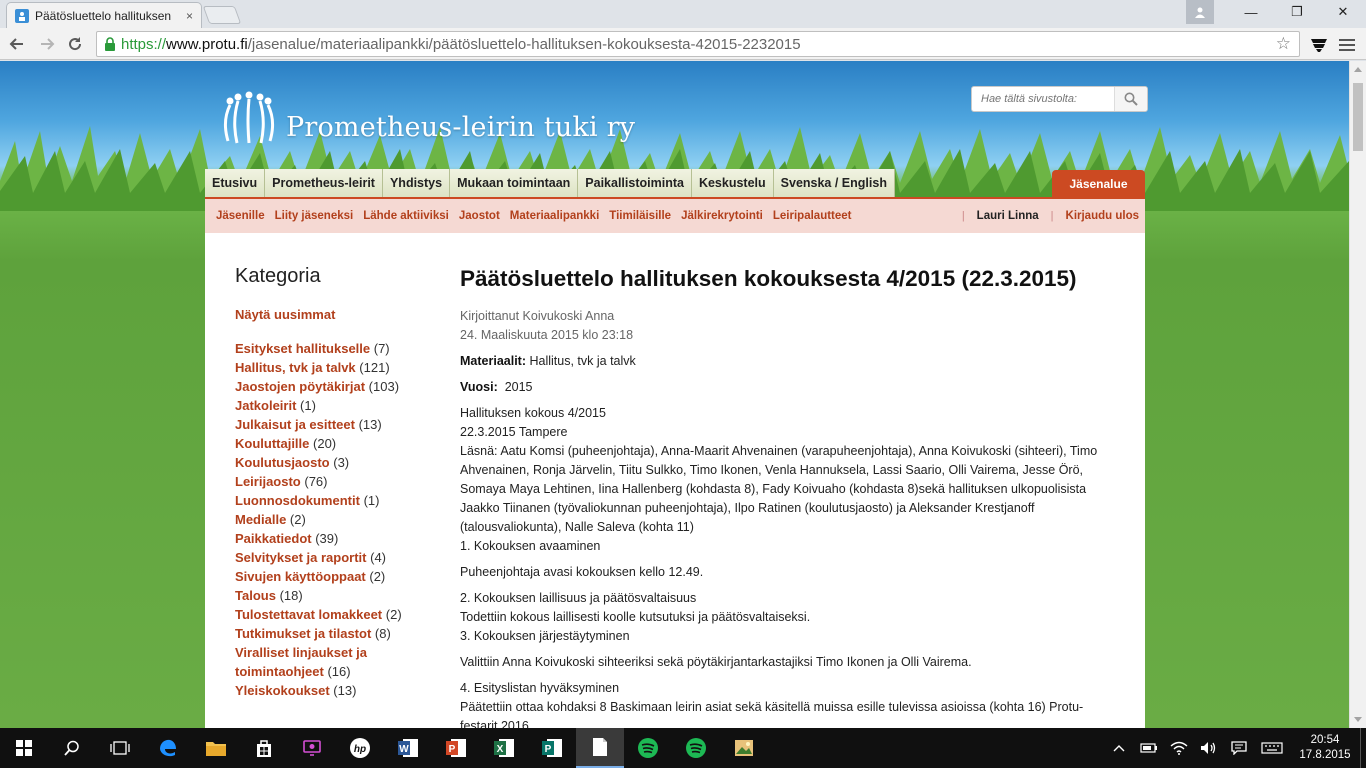 The image size is (1366, 768). What do you see at coordinates (325, 443) in the screenshot?
I see `category-count: (20)` at bounding box center [325, 443].